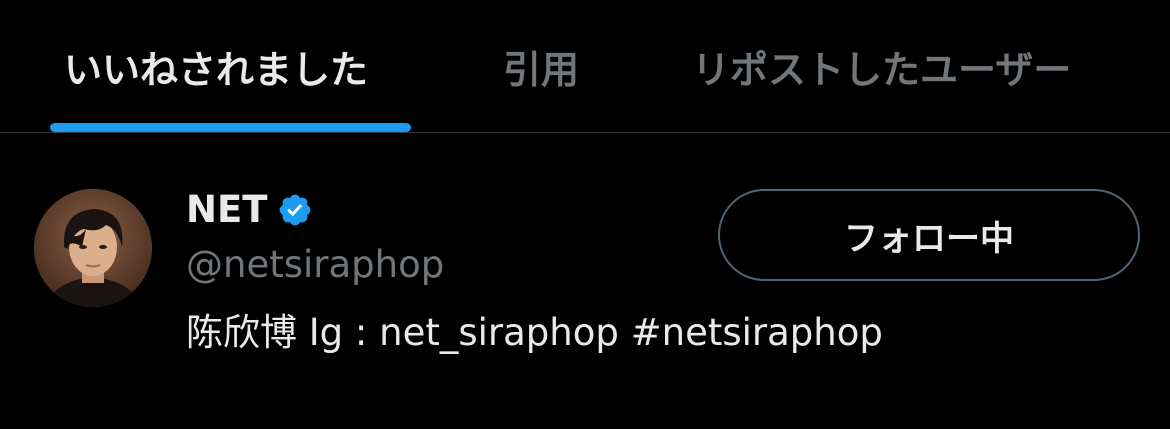 This screenshot has width=1170, height=429. I want to click on display-name-row: NET, so click(249, 210).